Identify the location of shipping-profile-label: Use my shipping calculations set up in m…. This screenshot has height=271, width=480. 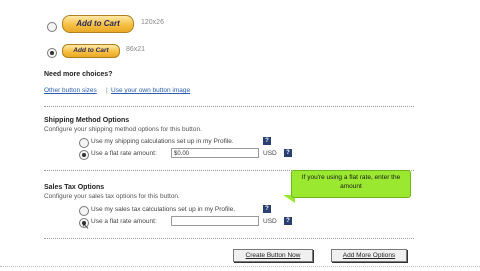
(162, 141).